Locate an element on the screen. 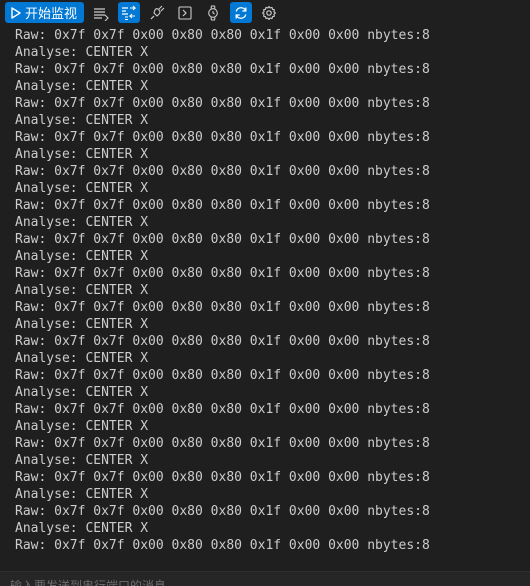 The width and height of the screenshot is (530, 586). connect-port-button is located at coordinates (157, 12).